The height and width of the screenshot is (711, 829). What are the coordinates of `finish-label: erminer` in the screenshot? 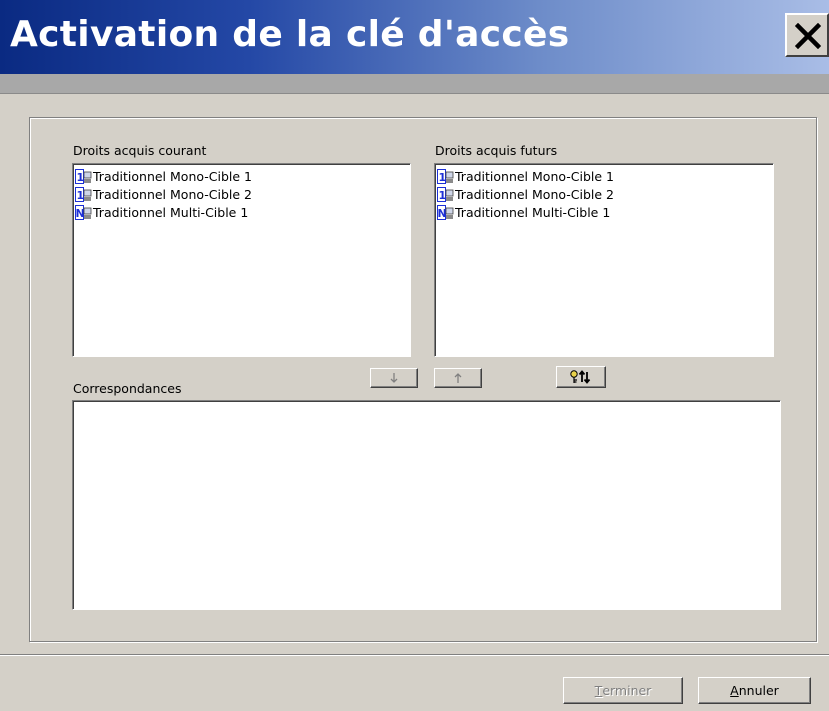 It's located at (627, 690).